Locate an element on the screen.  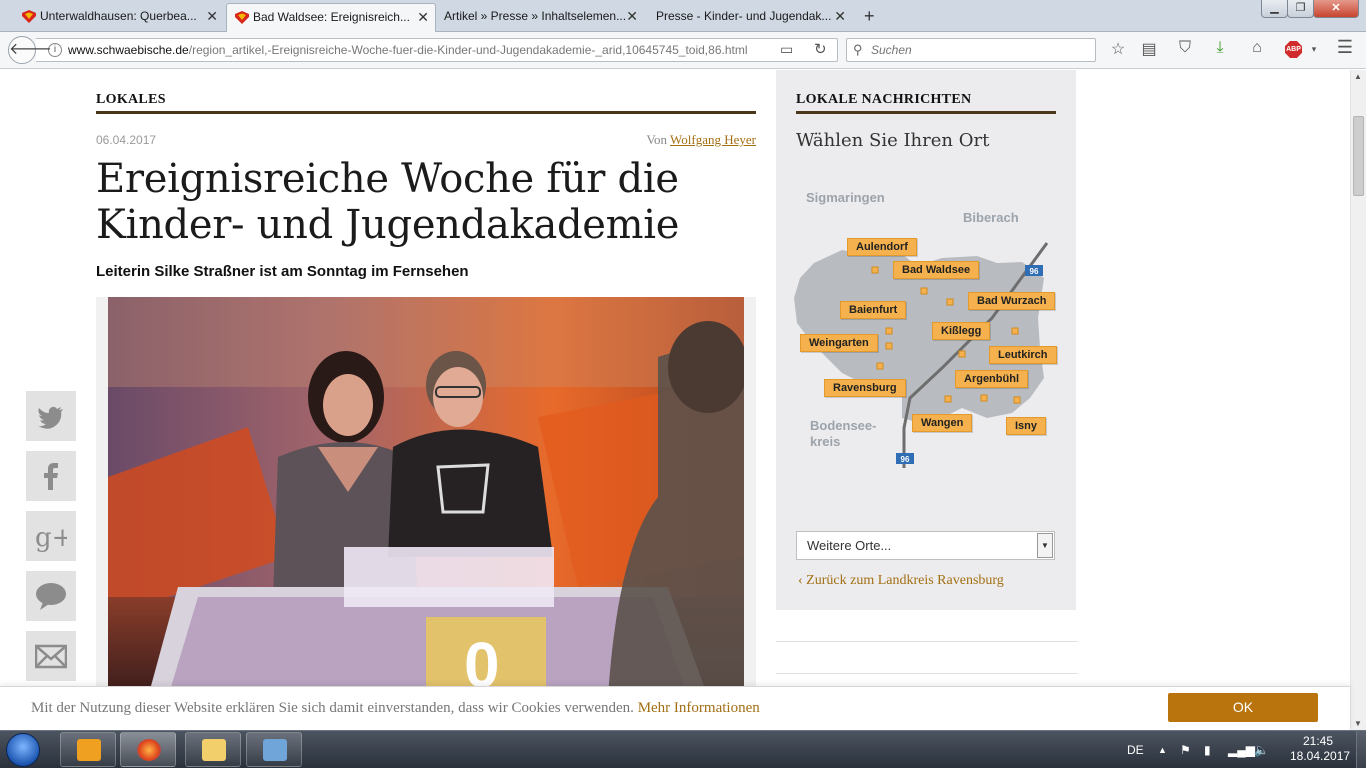
media-player-icon is located at coordinates (89, 750).